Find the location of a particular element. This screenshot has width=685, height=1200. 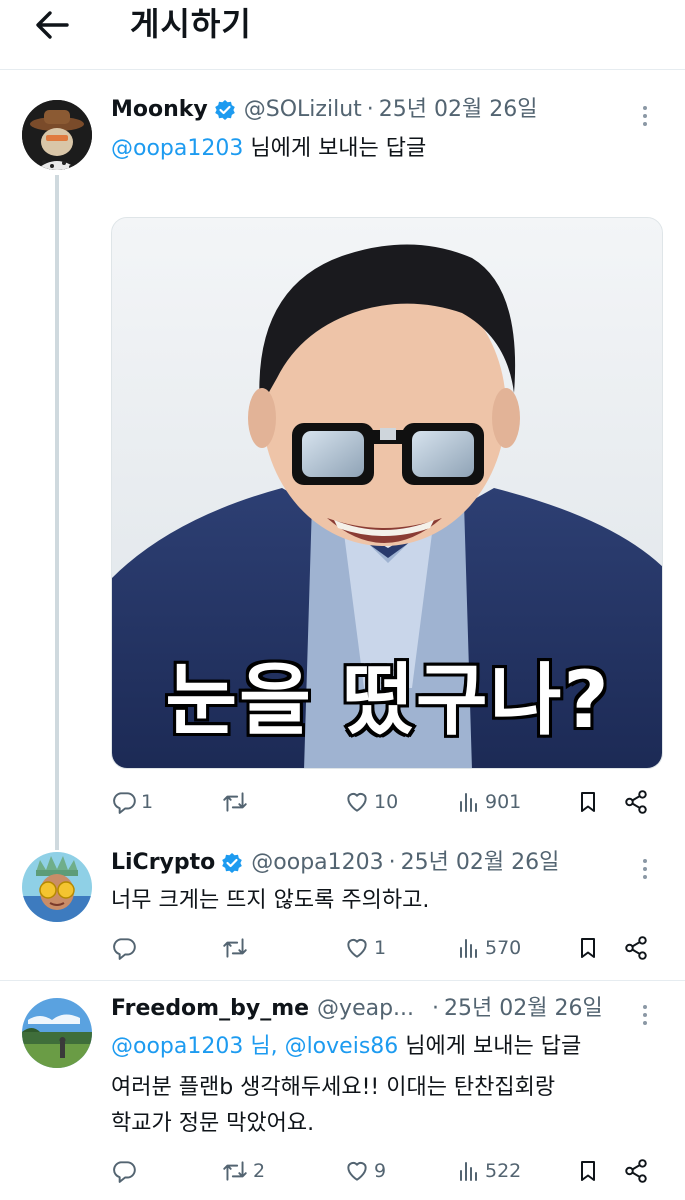

thread-connector-line is located at coordinates (57, 512).